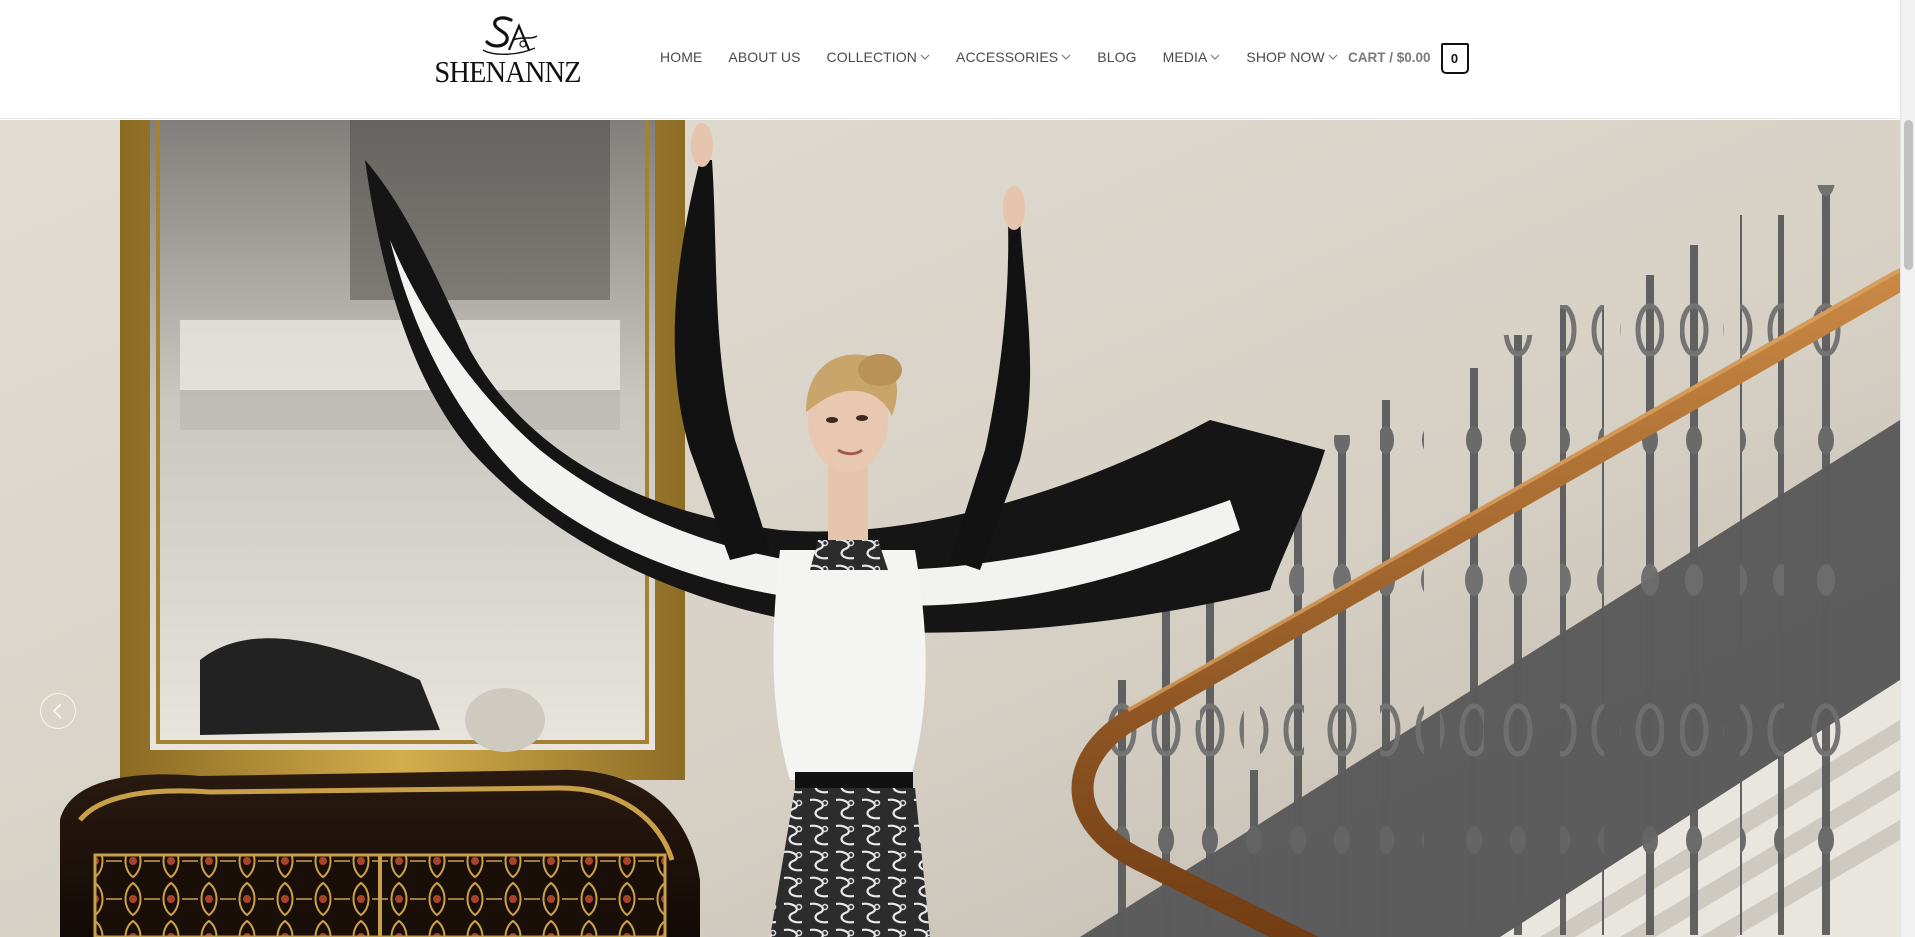  What do you see at coordinates (1907, 468) in the screenshot?
I see `page-scrollbar` at bounding box center [1907, 468].